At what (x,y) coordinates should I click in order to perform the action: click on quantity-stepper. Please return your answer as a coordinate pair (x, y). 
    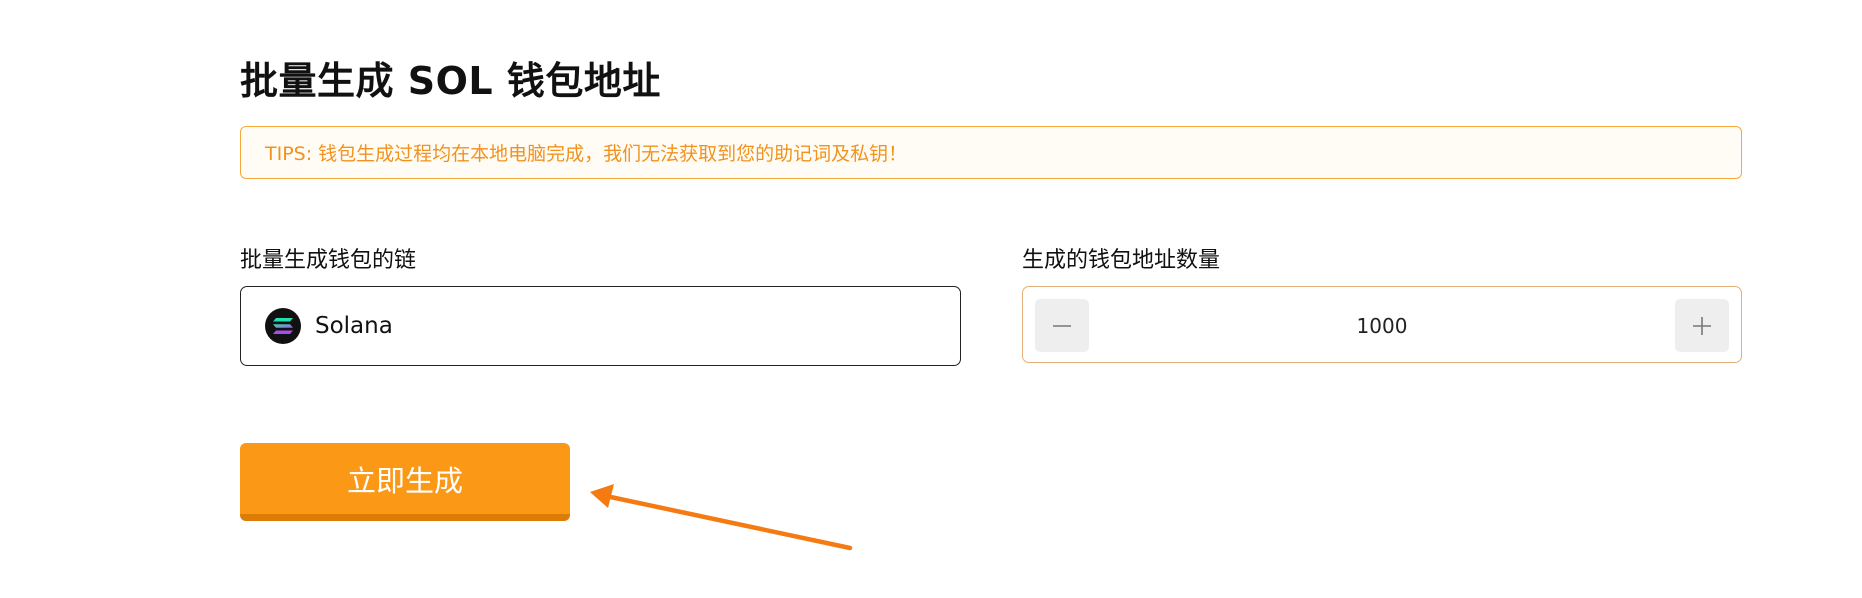
    Looking at the image, I should click on (1382, 325).